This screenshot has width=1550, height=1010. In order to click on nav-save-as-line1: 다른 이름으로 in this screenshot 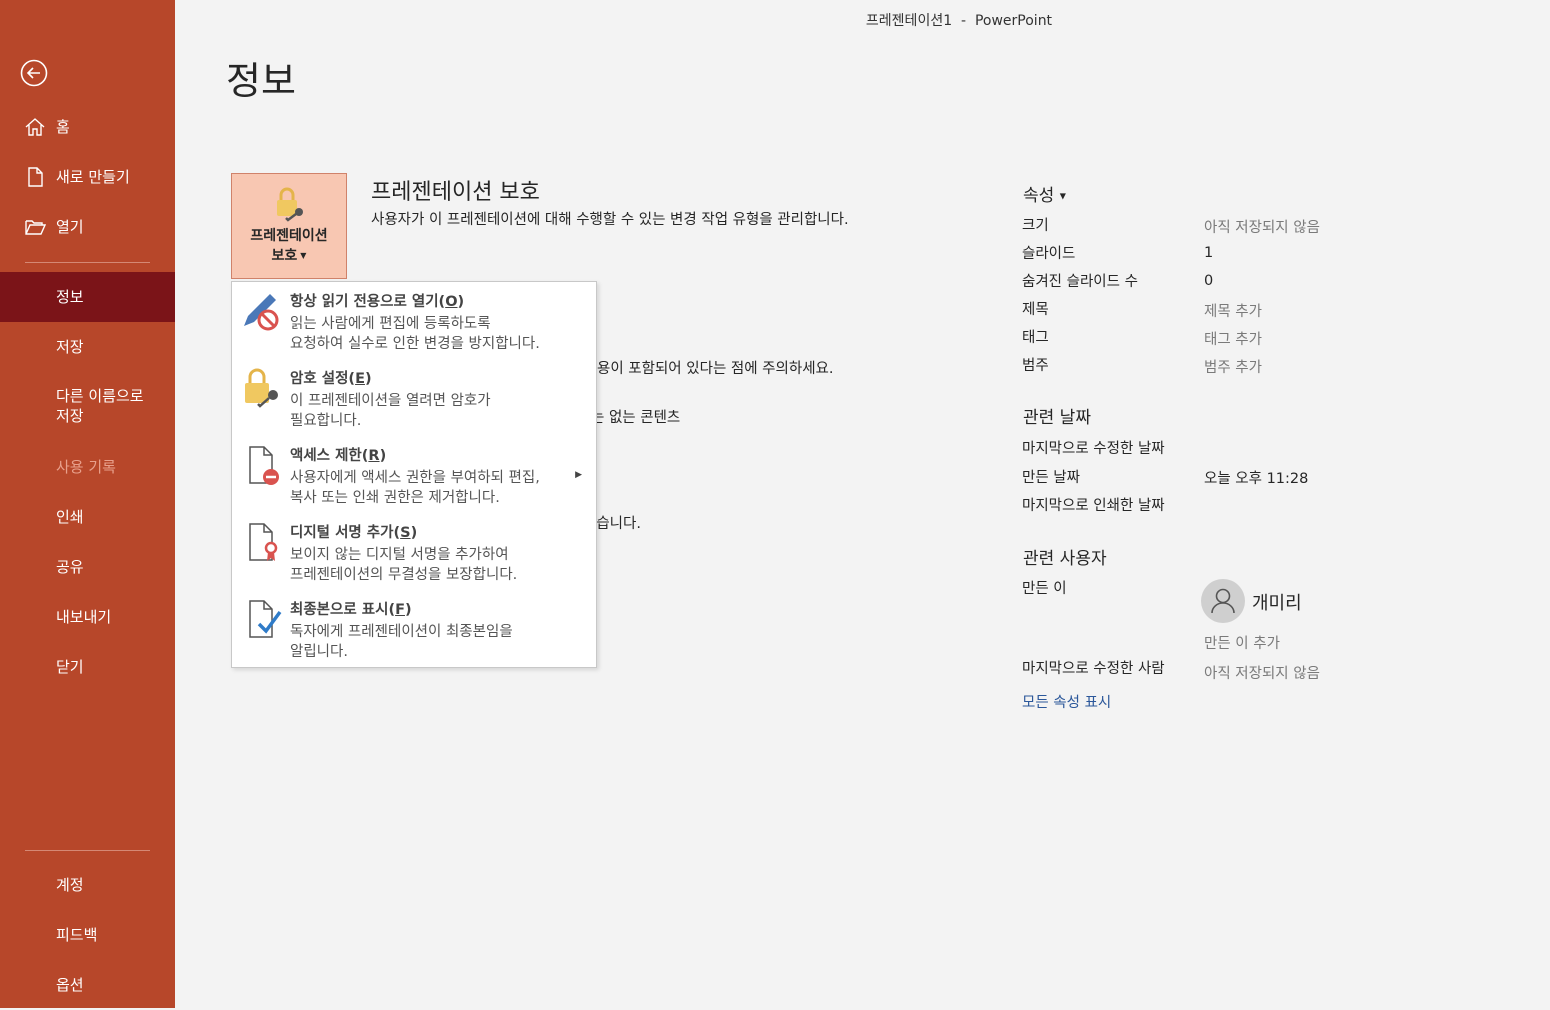, I will do `click(100, 396)`.